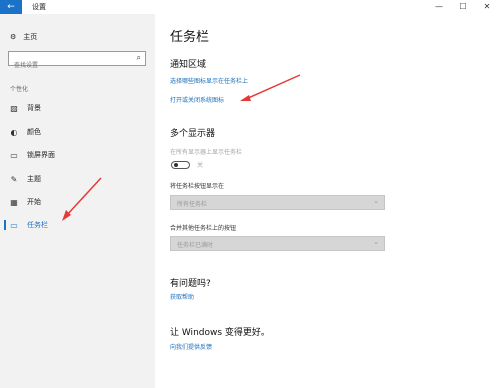  I want to click on back-arrow-icon: ←, so click(11, 7).